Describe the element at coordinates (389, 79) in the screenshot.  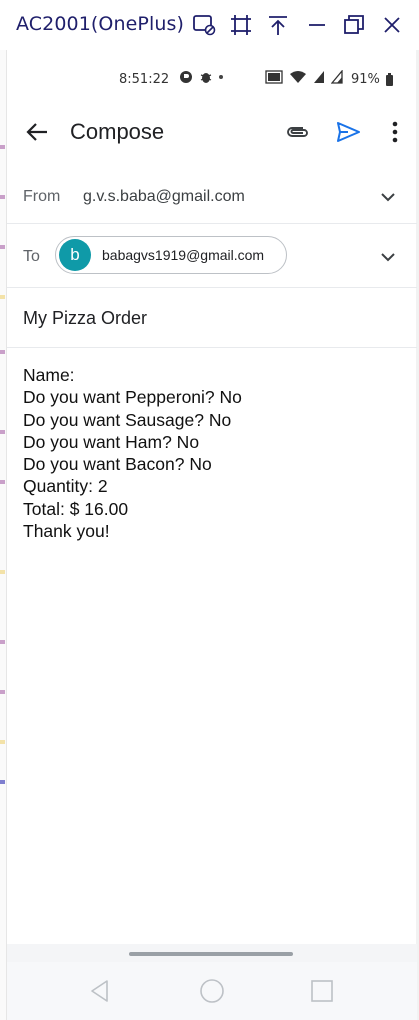
I see `battery-icon` at that location.